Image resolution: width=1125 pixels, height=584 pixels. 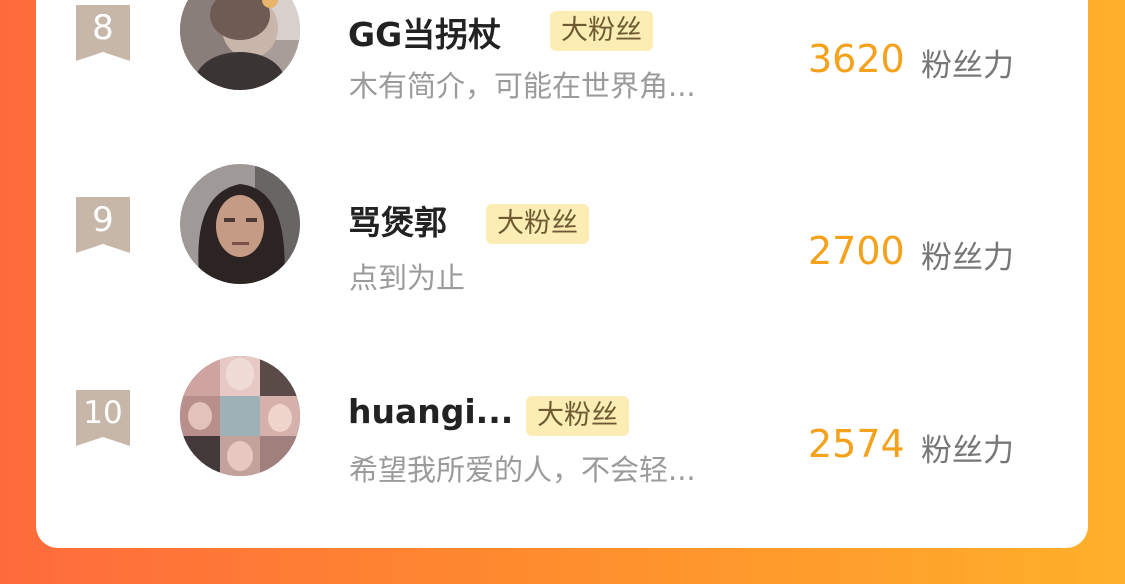 I want to click on rank-badge: 10, so click(x=103, y=418).